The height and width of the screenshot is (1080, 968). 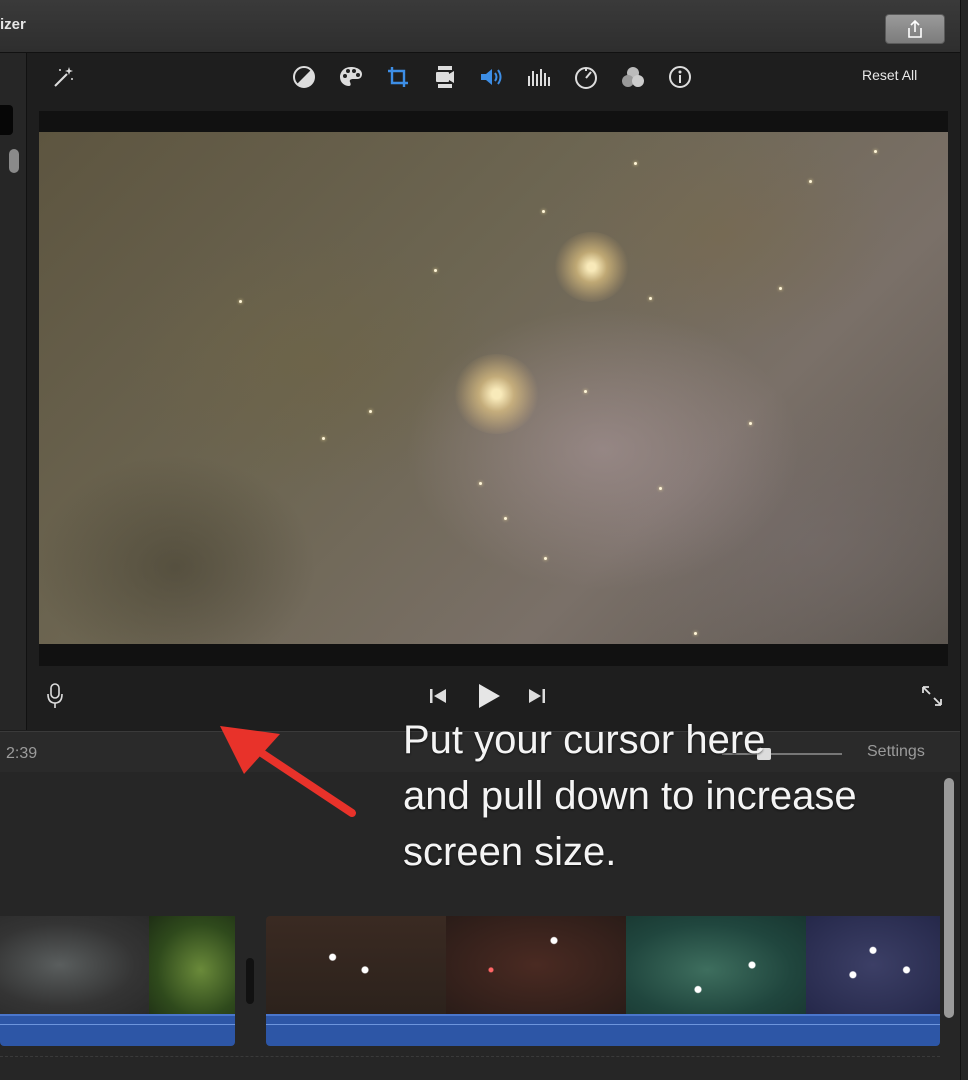 I want to click on info-icon, so click(x=680, y=77).